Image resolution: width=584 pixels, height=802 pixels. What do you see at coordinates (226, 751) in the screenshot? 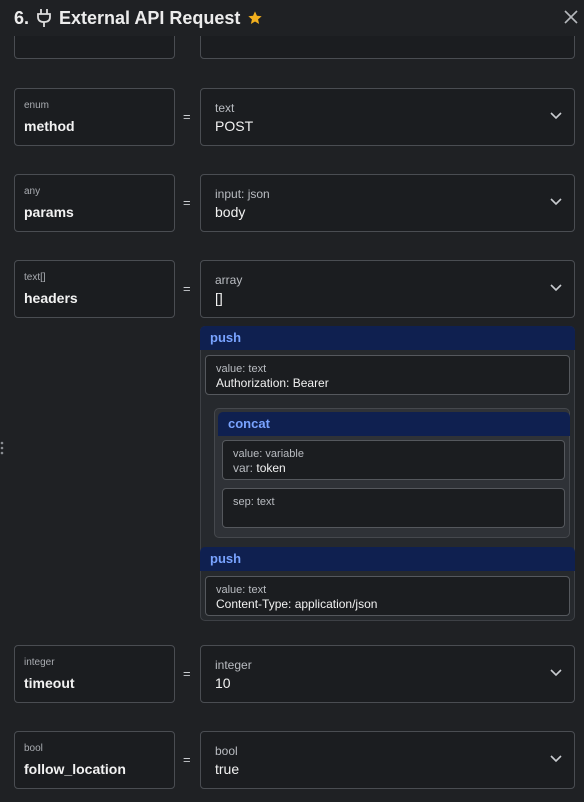
I see `value-type: bool` at bounding box center [226, 751].